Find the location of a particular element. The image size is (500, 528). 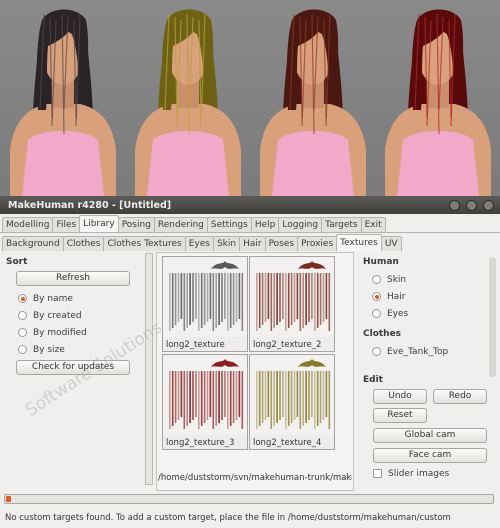

subtab-clothes: Clothes is located at coordinates (83, 243).